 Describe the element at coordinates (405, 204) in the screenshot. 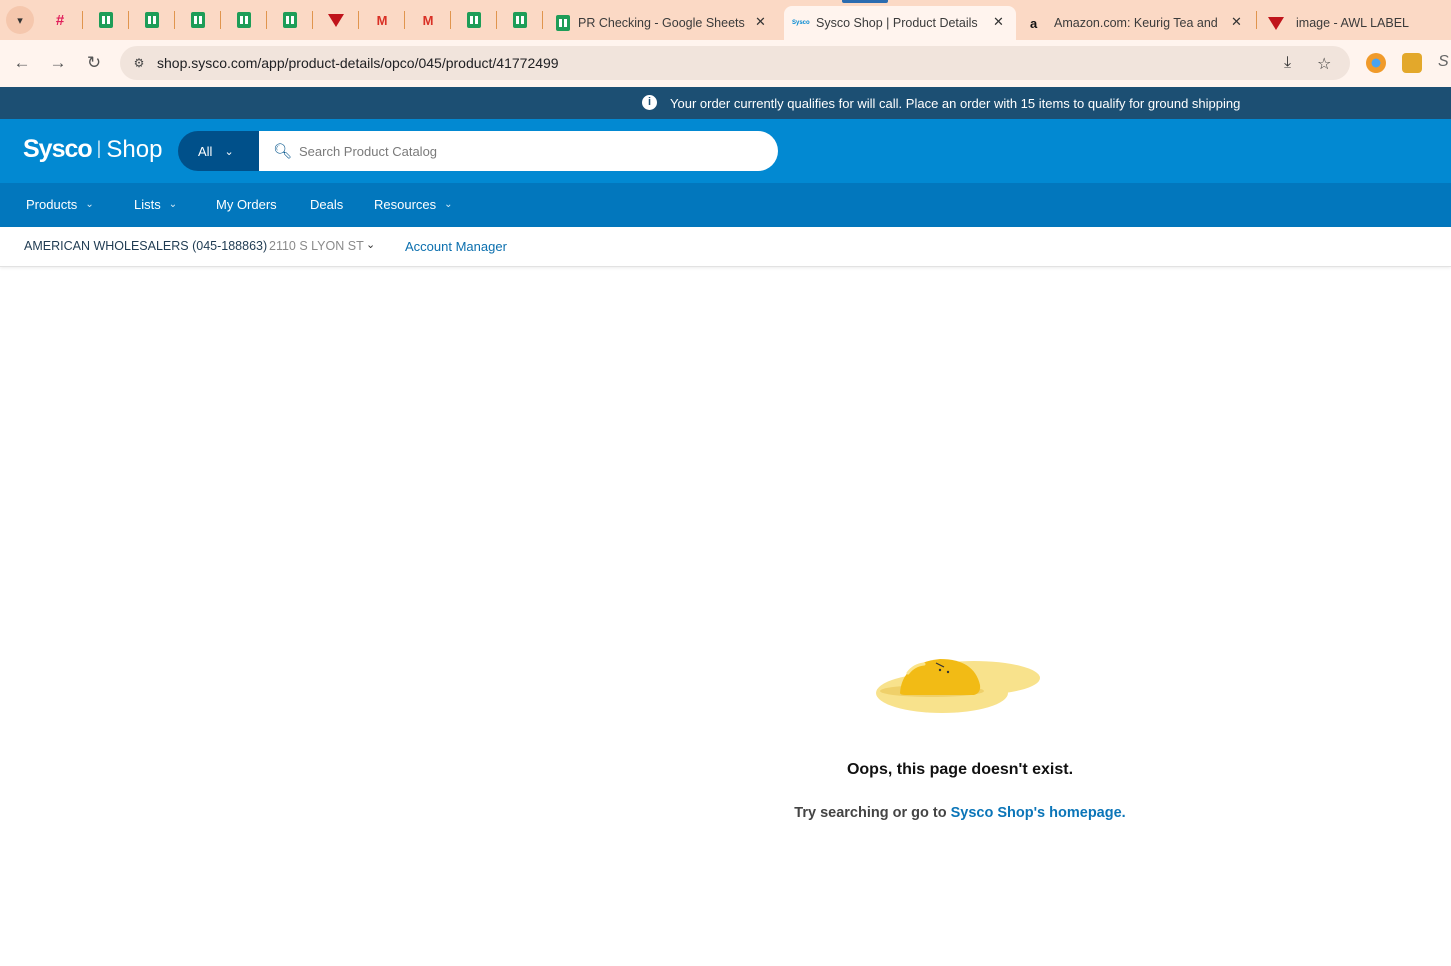

I see `nav-item-label: Resources` at that location.